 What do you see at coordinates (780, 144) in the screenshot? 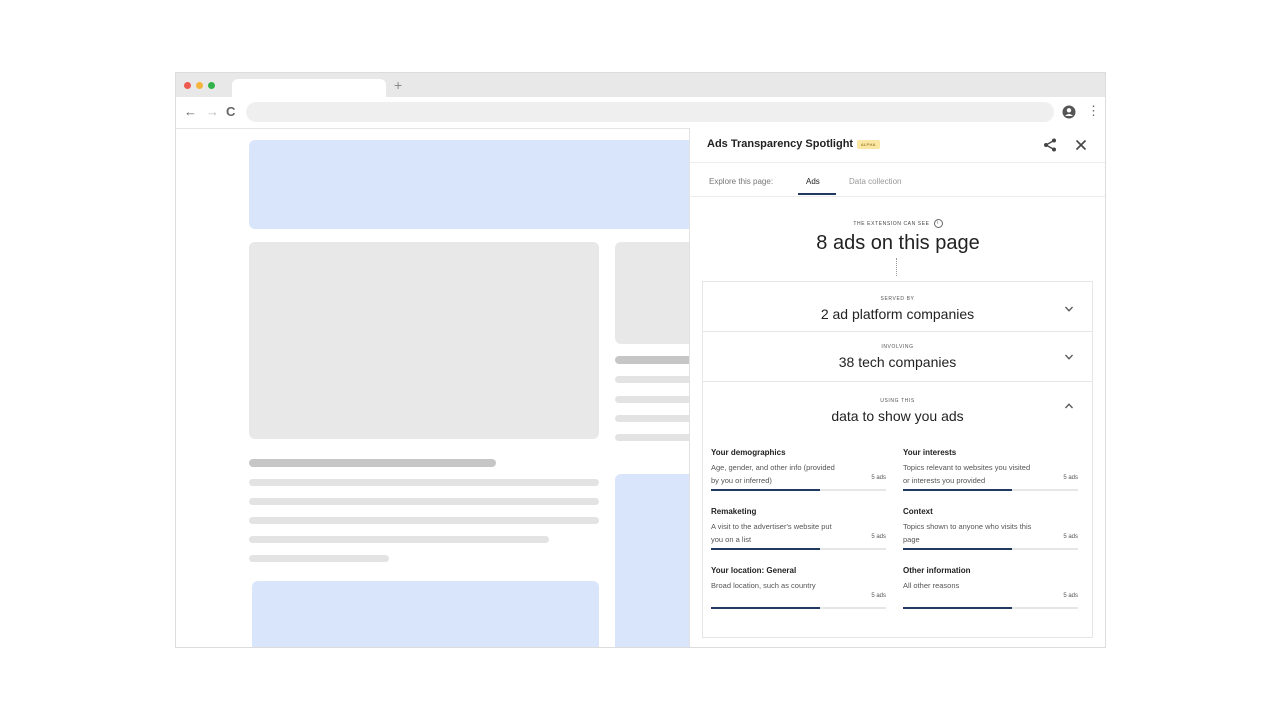
I see `panel-title: Ads Transparency Spotlight` at bounding box center [780, 144].